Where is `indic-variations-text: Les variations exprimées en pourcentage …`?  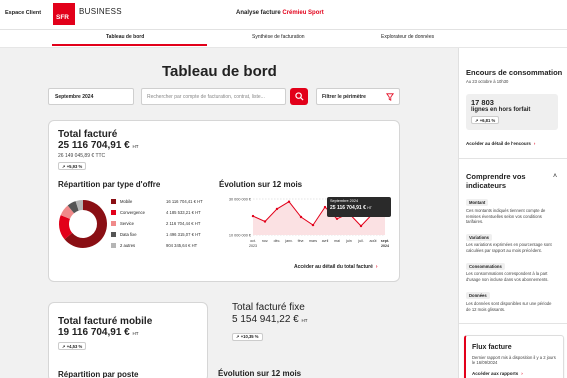
indic-variations-text: Les variations exprimées en pourcentage … is located at coordinates (509, 247).